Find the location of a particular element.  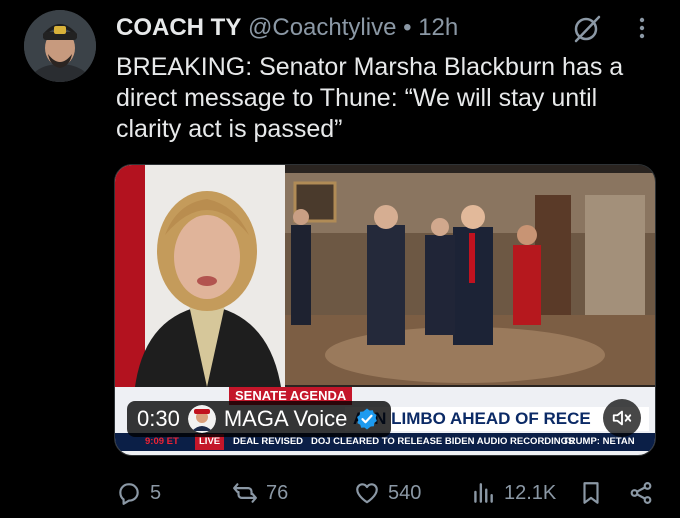

view-count: 12.1K is located at coordinates (530, 492).